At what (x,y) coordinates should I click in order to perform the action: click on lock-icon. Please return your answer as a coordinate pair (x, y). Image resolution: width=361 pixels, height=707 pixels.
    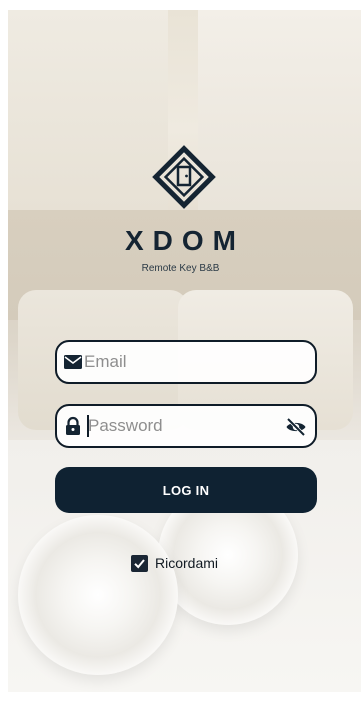
    Looking at the image, I should click on (73, 425).